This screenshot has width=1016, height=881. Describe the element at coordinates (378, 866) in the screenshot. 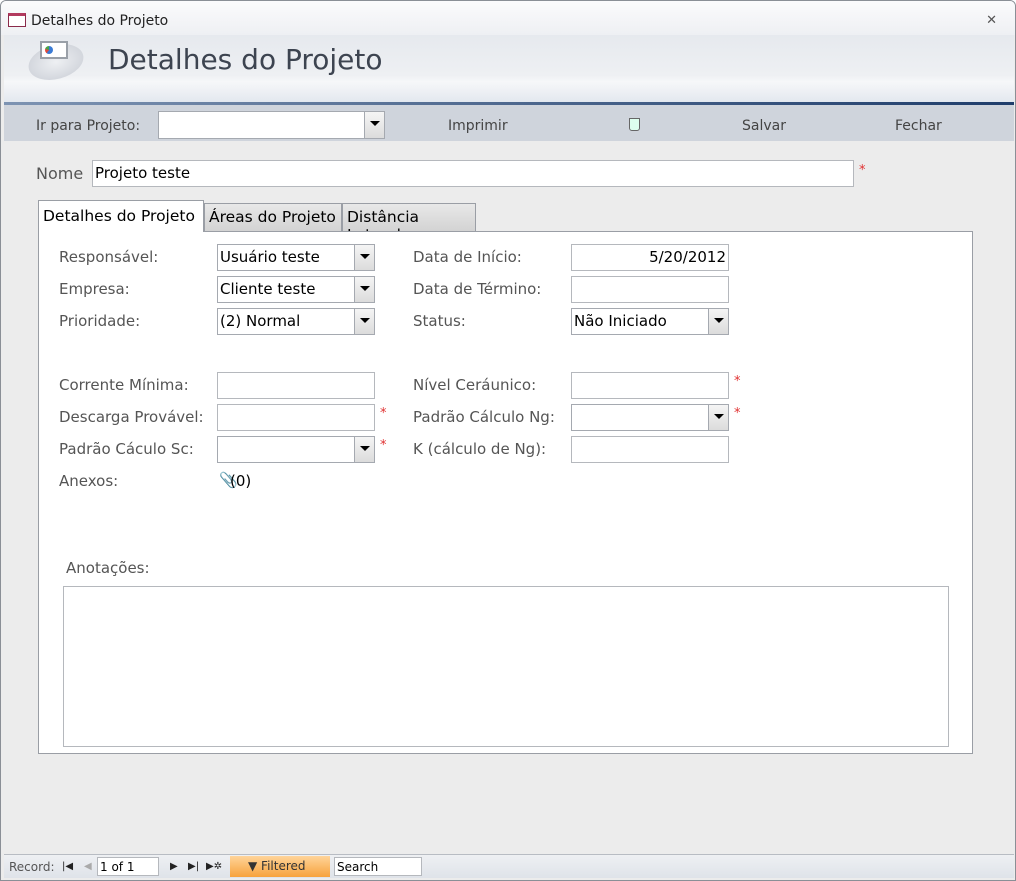

I see `search-input: Search` at that location.